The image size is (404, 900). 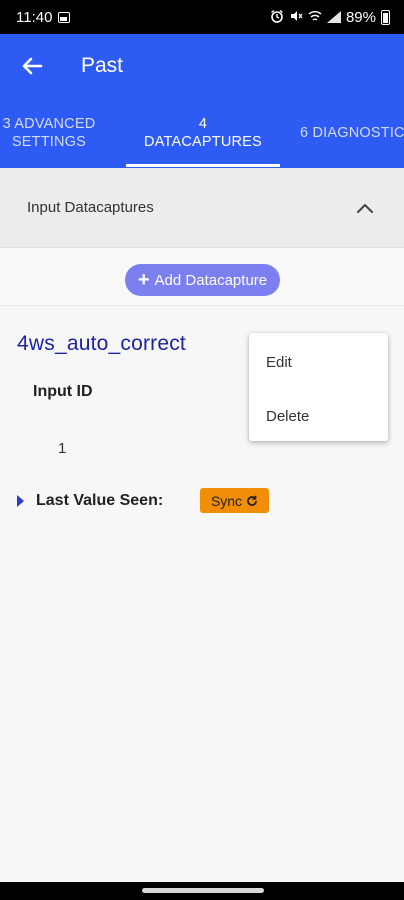 What do you see at coordinates (100, 500) in the screenshot?
I see `last-value-label: Last Value Seen:` at bounding box center [100, 500].